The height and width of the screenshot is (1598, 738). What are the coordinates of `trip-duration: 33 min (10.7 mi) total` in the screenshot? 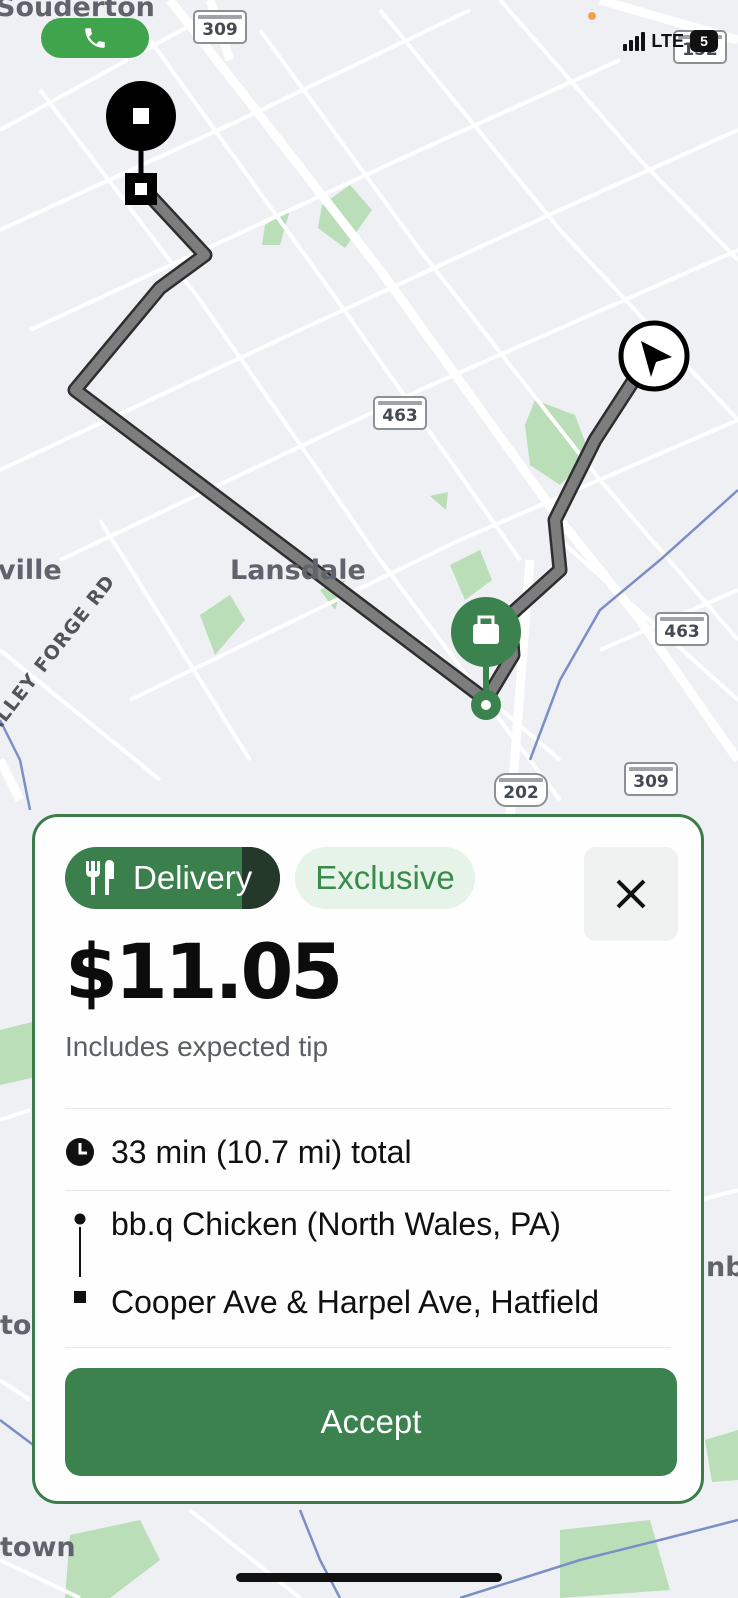 It's located at (261, 1151).